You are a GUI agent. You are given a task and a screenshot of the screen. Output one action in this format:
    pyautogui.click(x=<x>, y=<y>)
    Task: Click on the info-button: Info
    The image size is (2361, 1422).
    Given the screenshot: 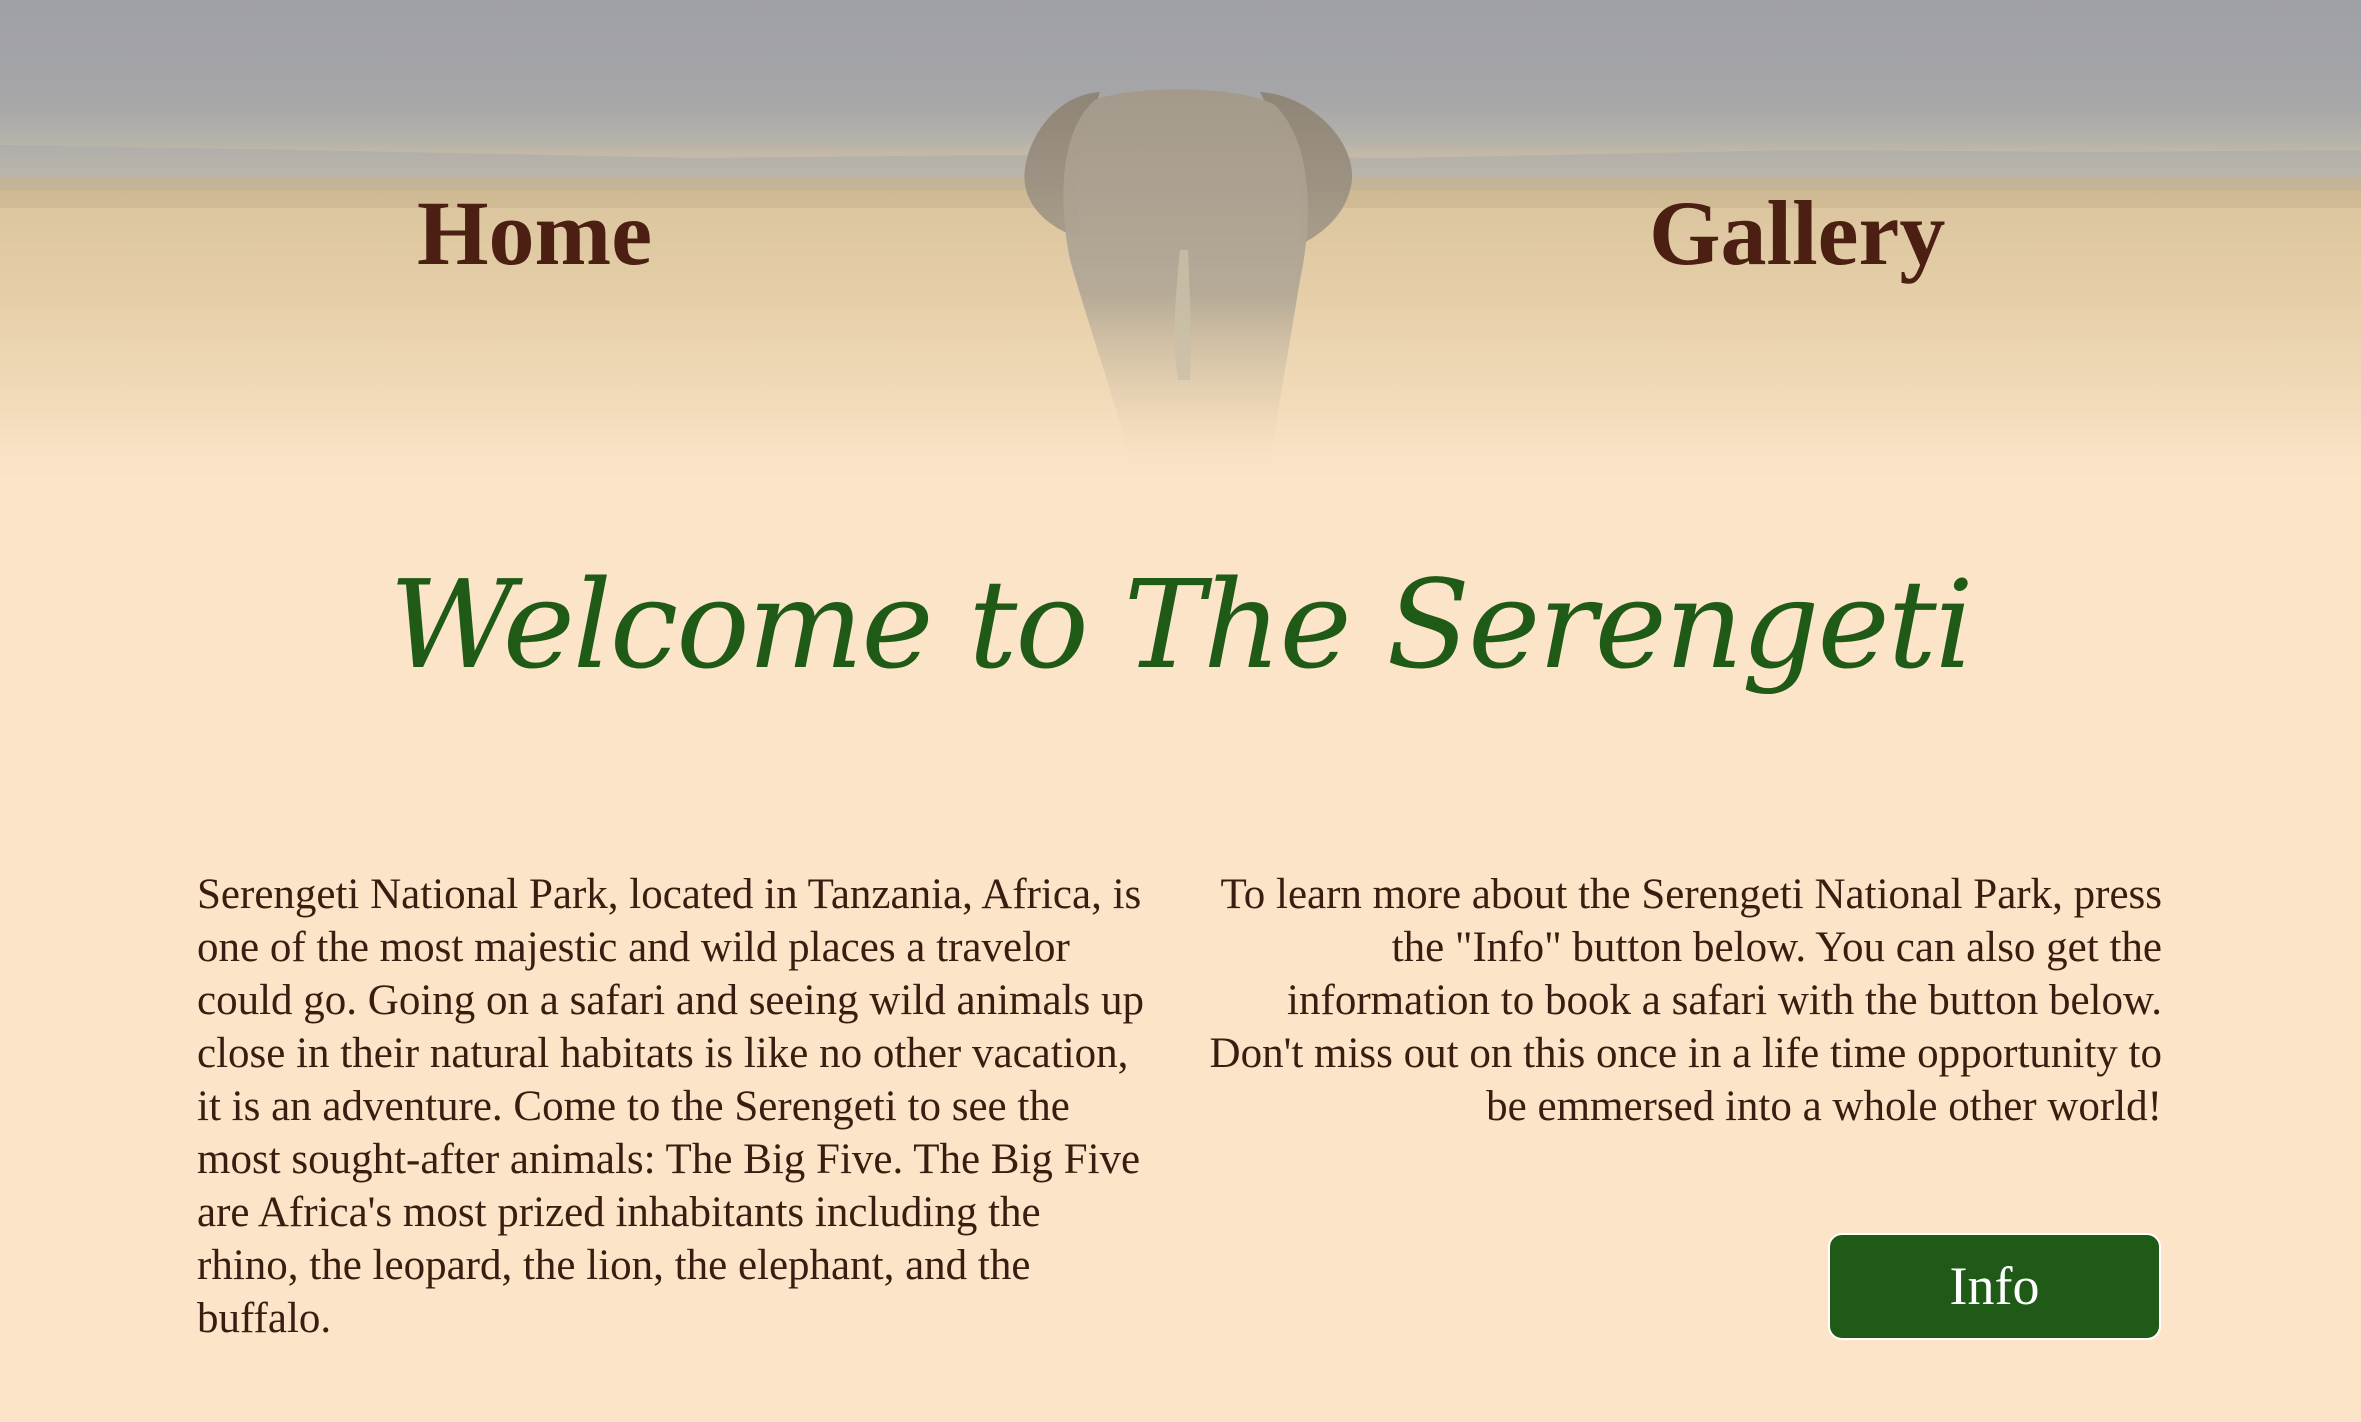 What is the action you would take?
    pyautogui.click(x=1994, y=1286)
    